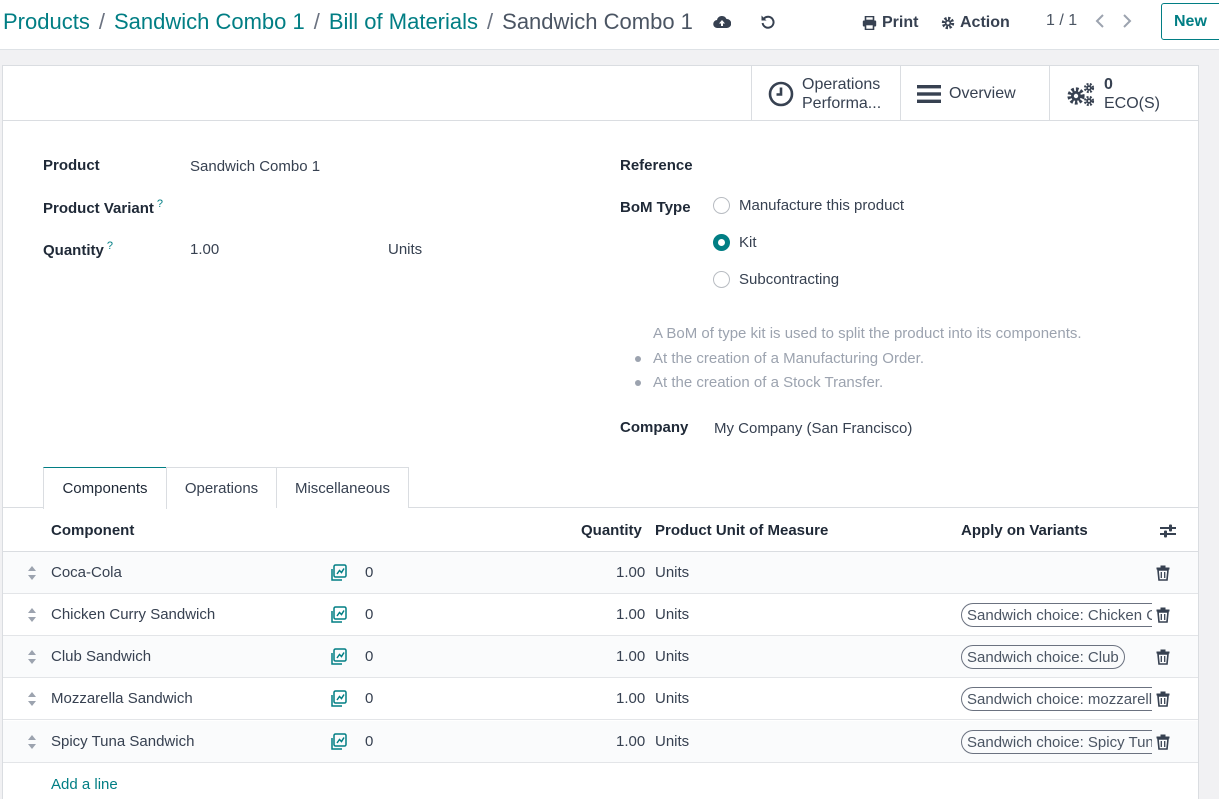  What do you see at coordinates (1127, 21) in the screenshot?
I see `pager-next-icon` at bounding box center [1127, 21].